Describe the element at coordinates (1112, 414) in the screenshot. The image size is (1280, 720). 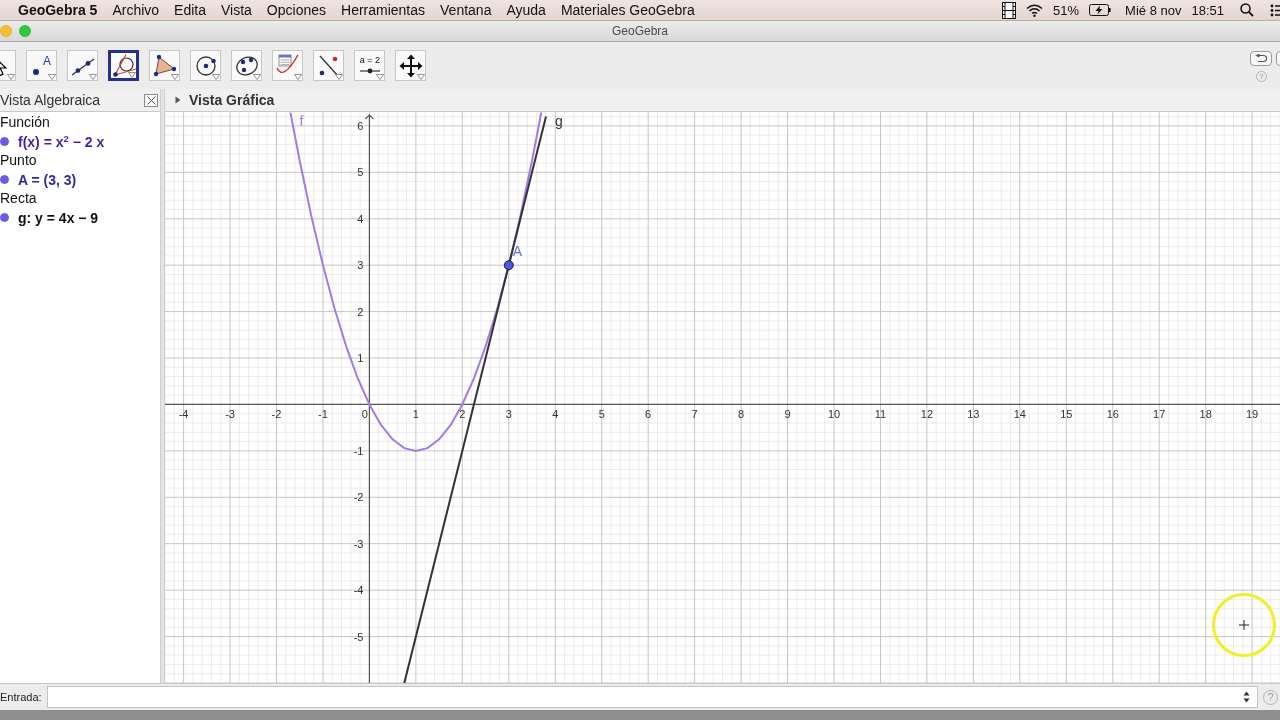
I see `tick-label: 16` at that location.